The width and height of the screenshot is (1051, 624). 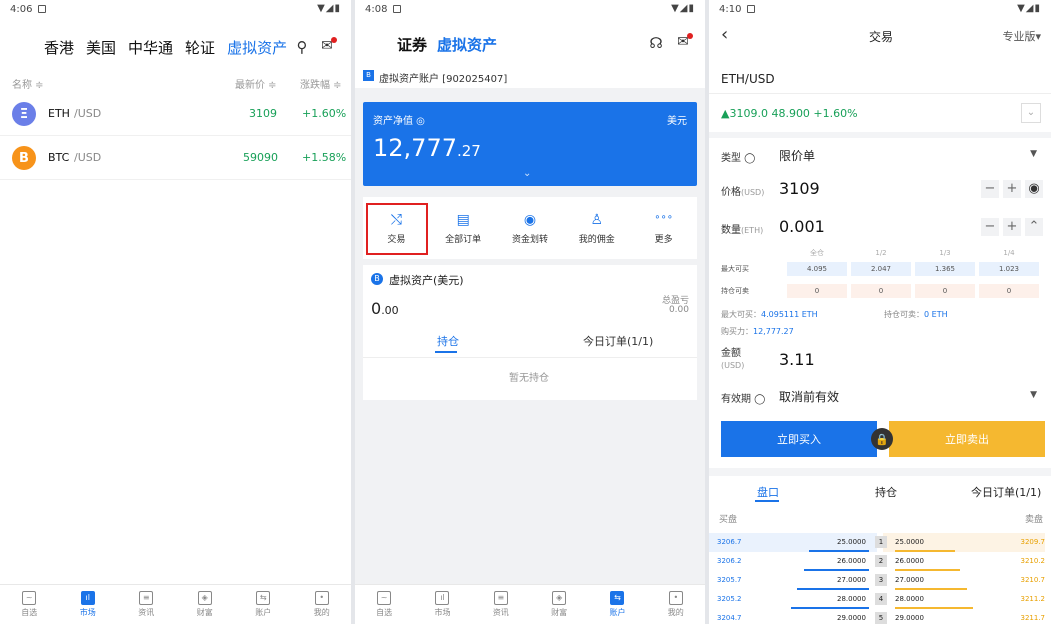 I want to click on dropdown-arrow-icon: ▼, so click(x=1033, y=395).